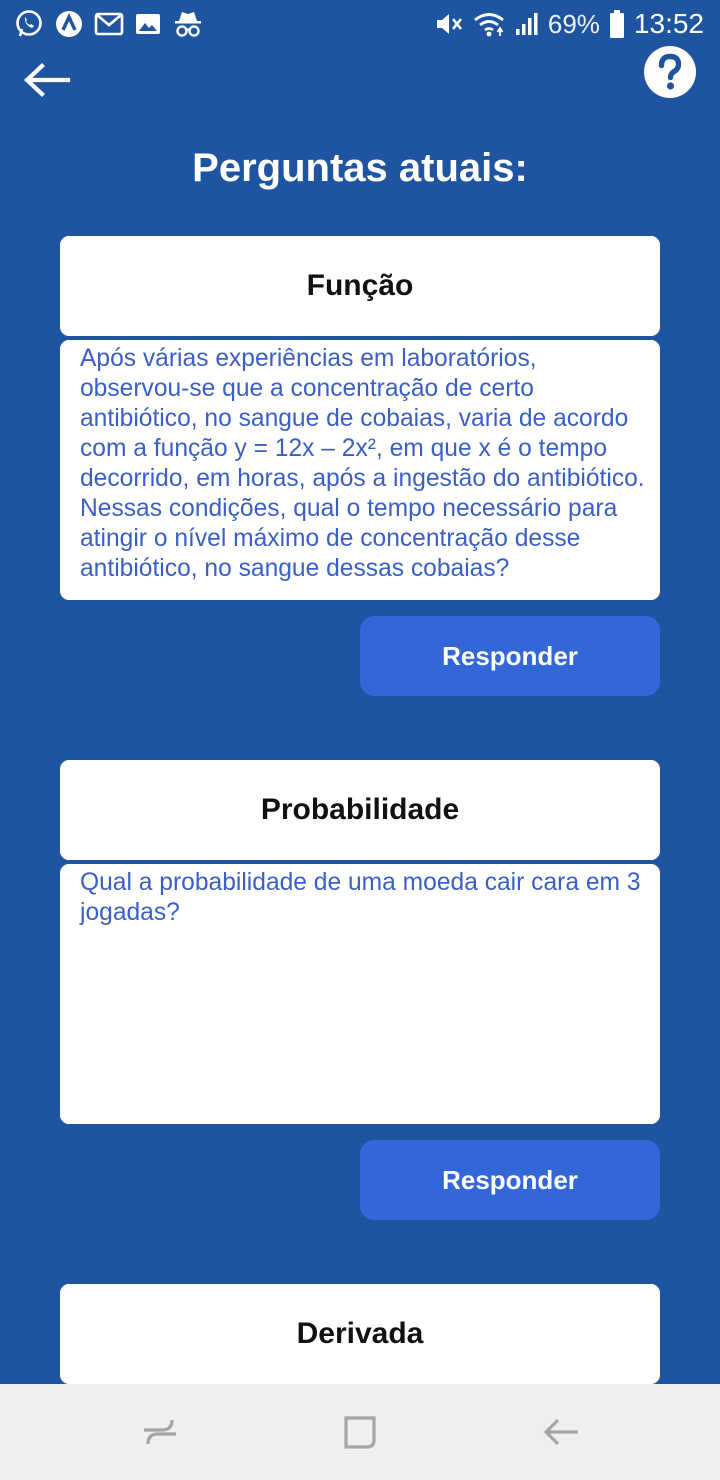 The image size is (720, 1480). I want to click on navigation-bar, so click(360, 1432).